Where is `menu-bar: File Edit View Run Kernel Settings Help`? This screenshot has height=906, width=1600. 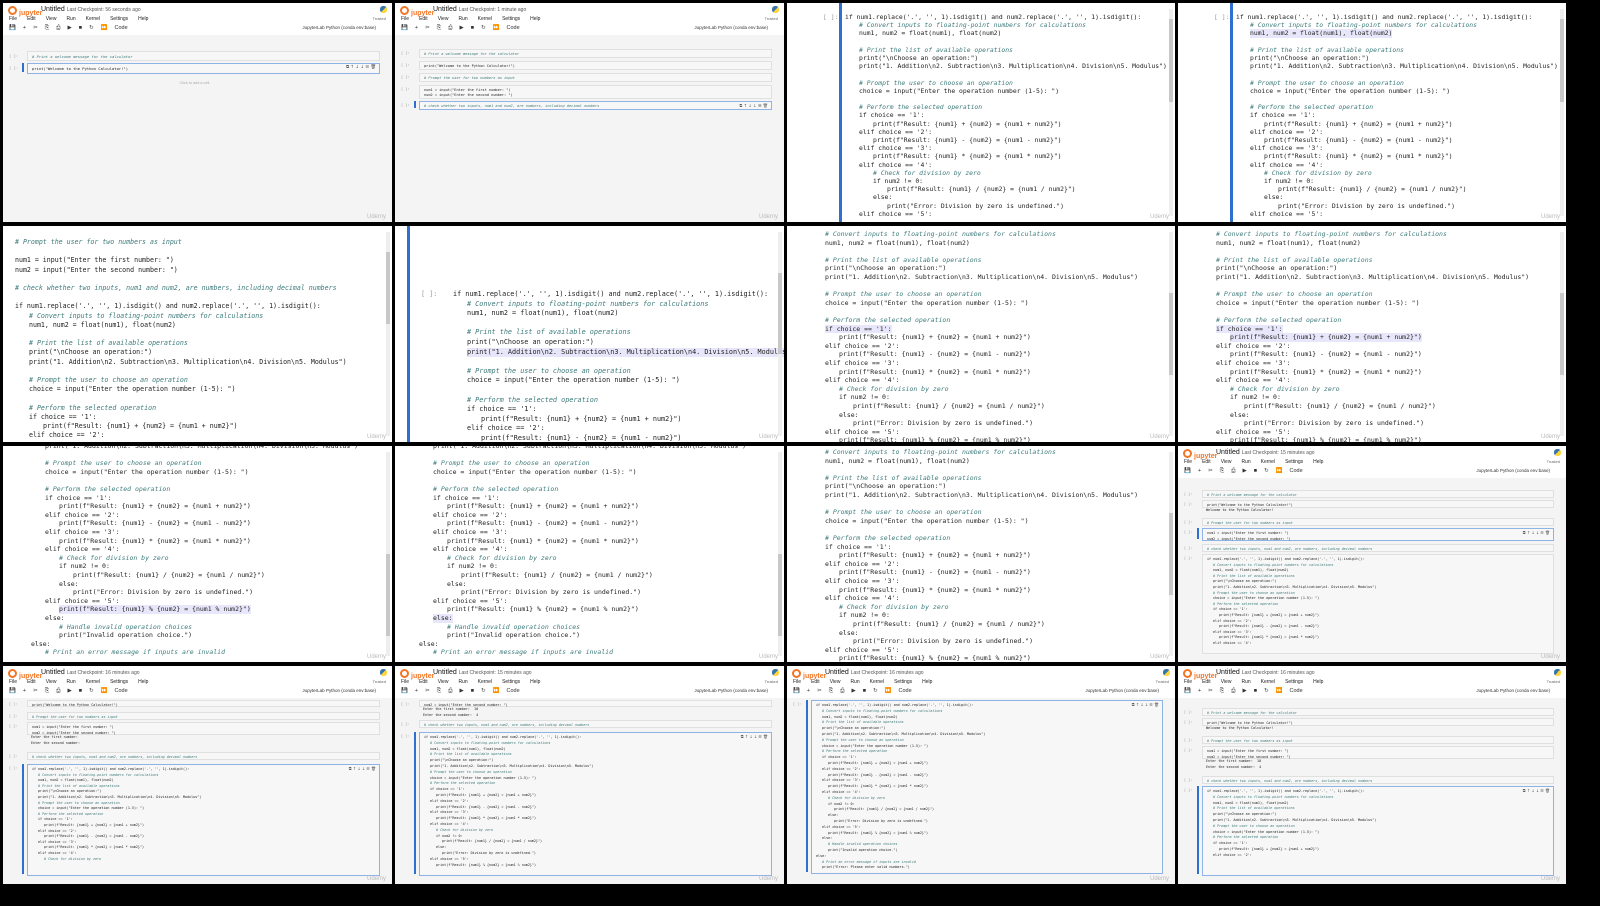
menu-bar: File Edit View Run Kernel Settings Help is located at coordinates (1258, 682).